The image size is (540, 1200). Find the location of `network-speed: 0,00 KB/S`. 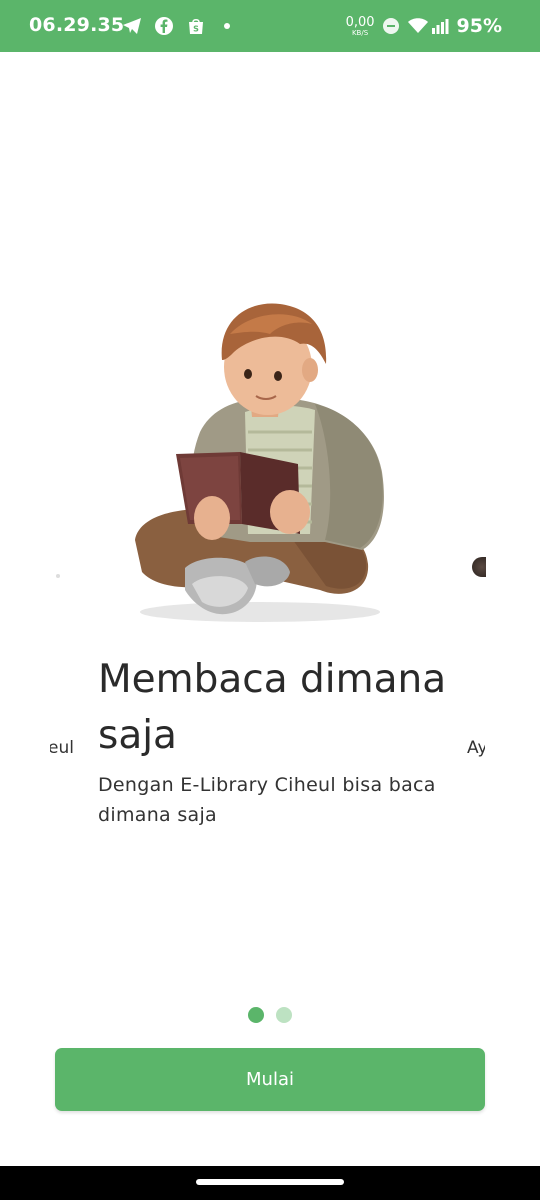

network-speed: 0,00 KB/S is located at coordinates (360, 26).